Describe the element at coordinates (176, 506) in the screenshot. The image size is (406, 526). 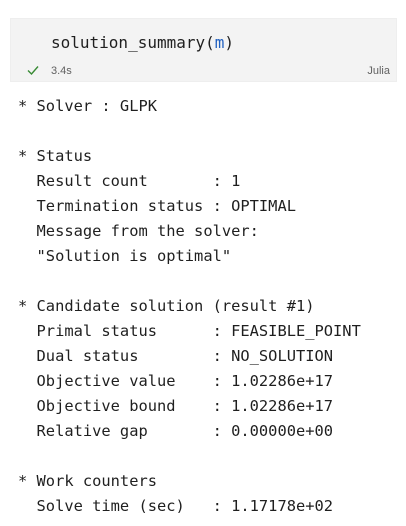
I see `output-line: Solve time (sec) : 1.17178e+02` at that location.